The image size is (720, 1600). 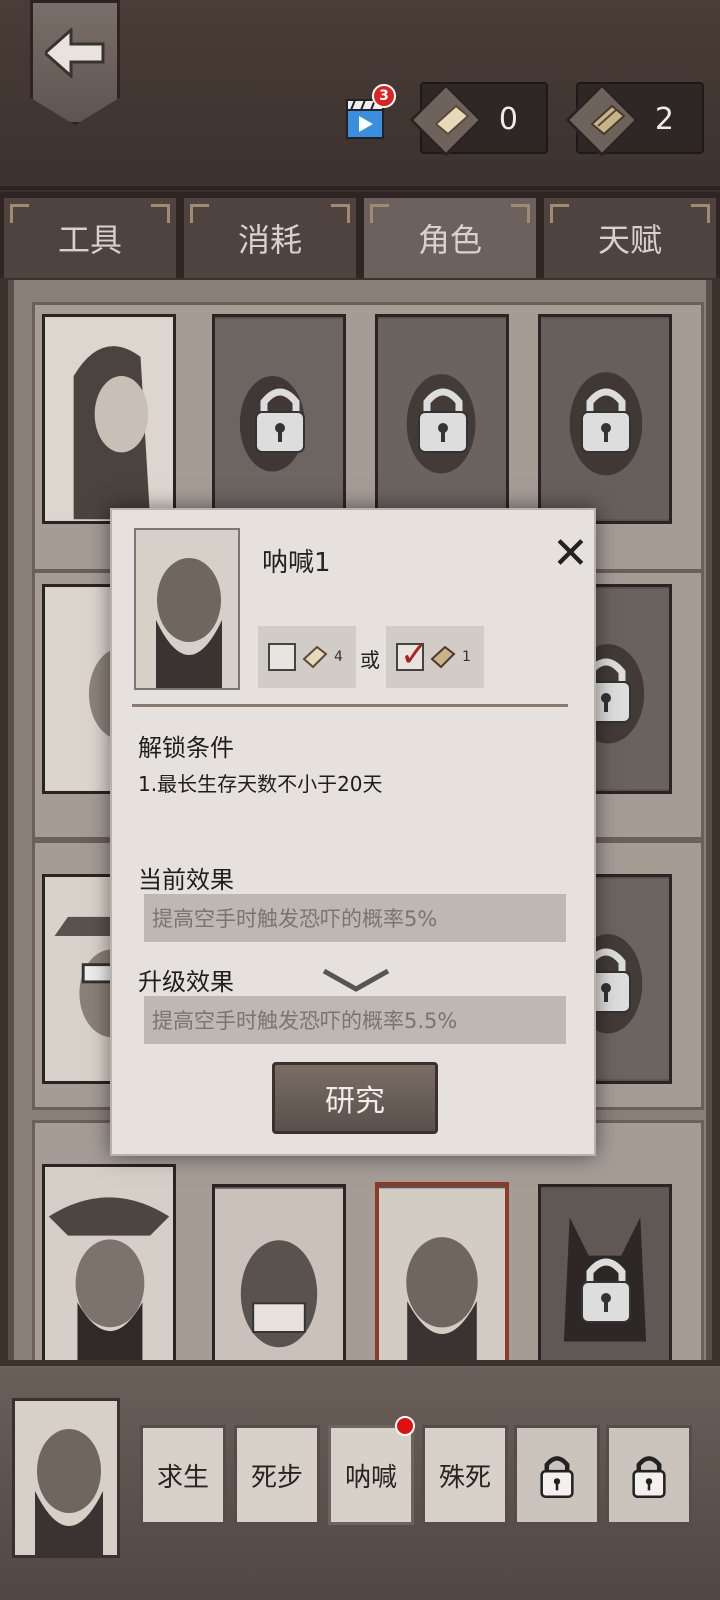 I want to click on current-effect-title: 当前效果, so click(x=186, y=880).